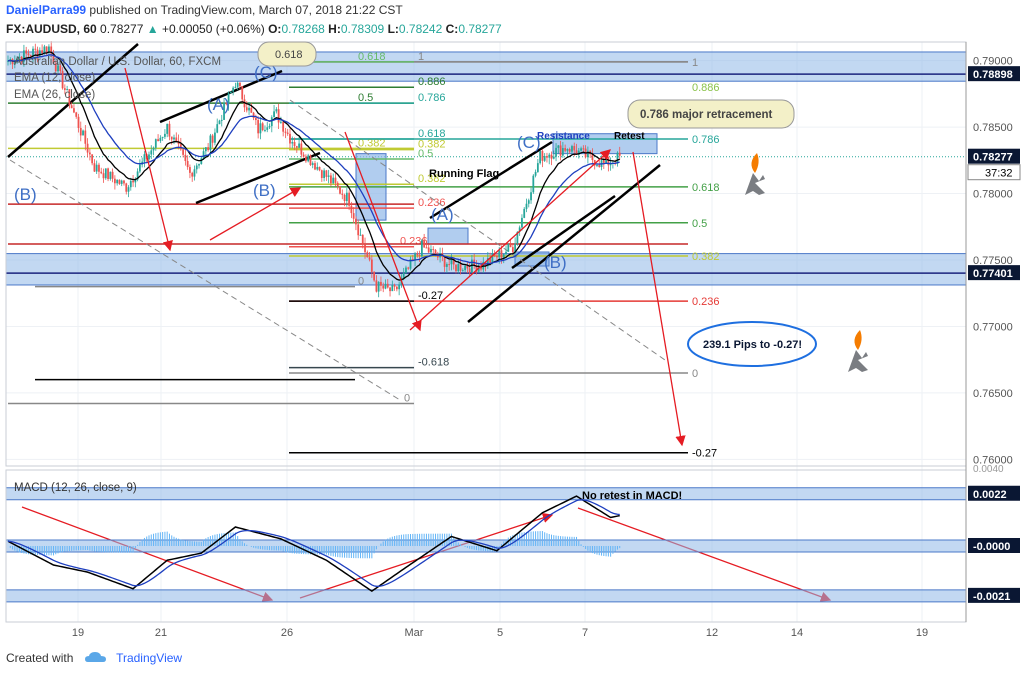  What do you see at coordinates (712, 633) in the screenshot?
I see `x-tick-label: 12` at bounding box center [712, 633].